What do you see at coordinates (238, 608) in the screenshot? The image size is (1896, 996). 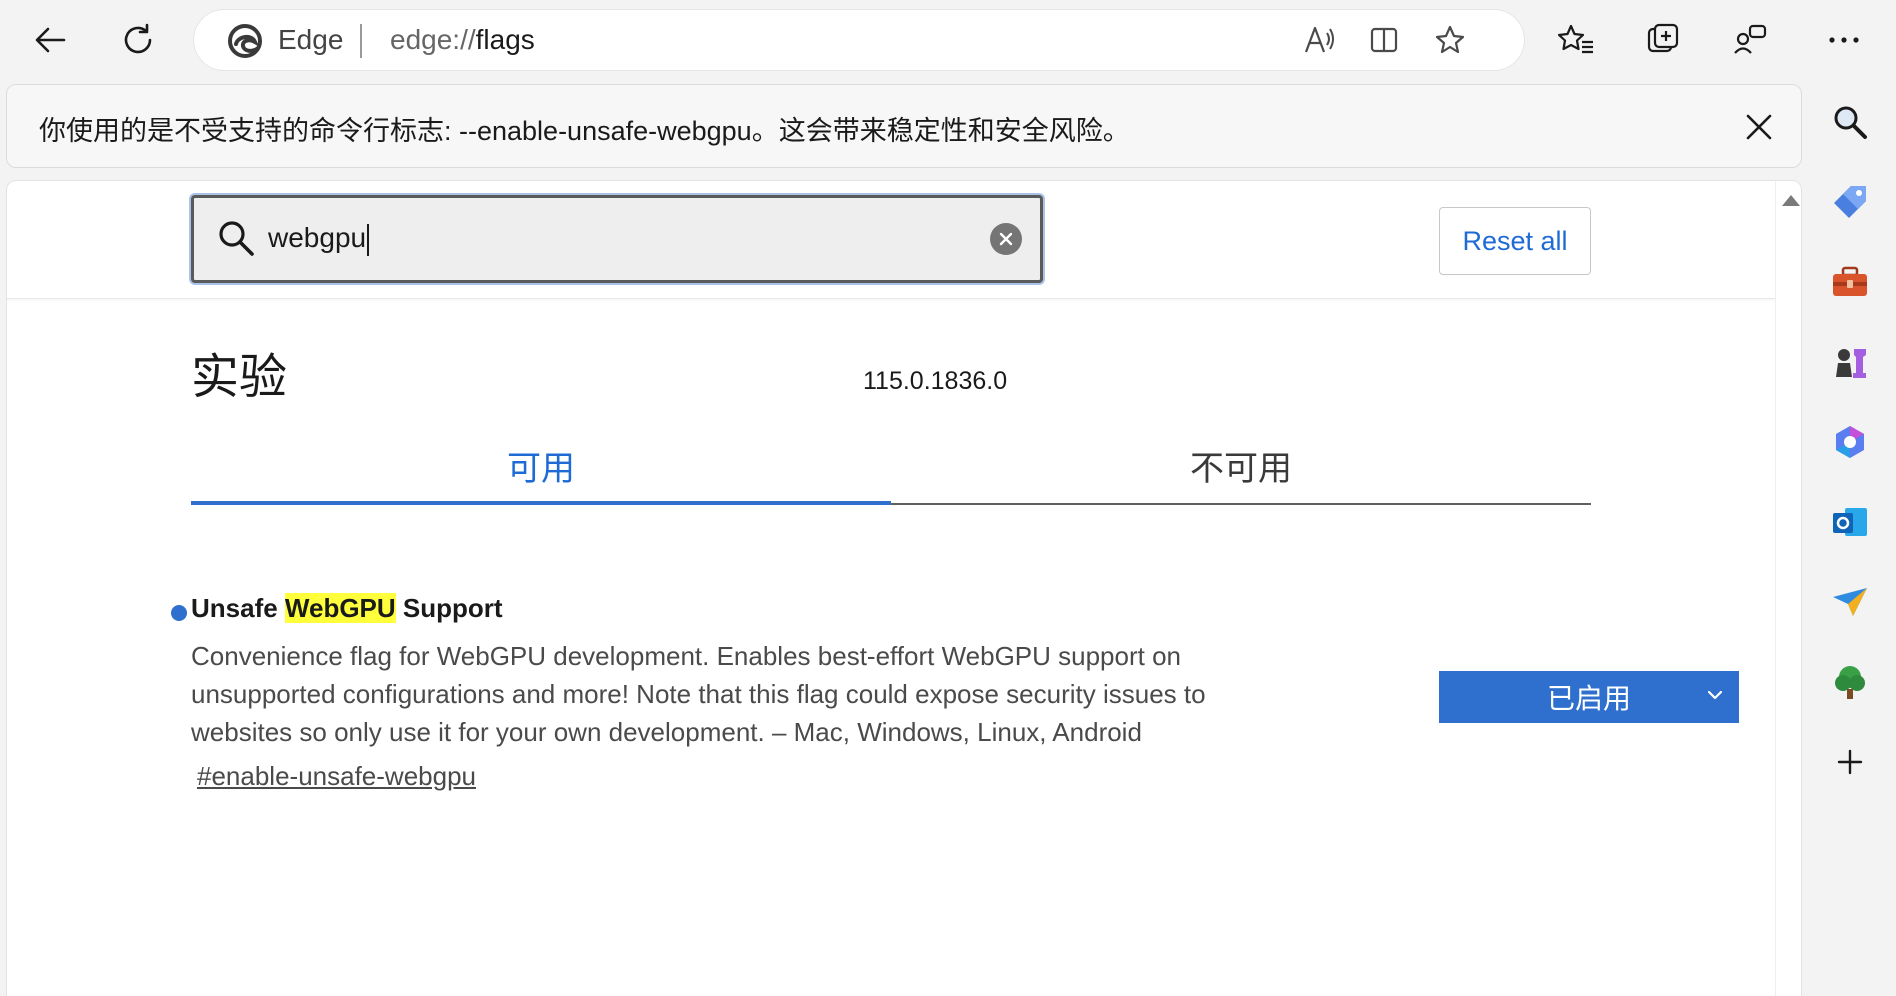 I see `flag-name-prefix: Unsafe` at bounding box center [238, 608].